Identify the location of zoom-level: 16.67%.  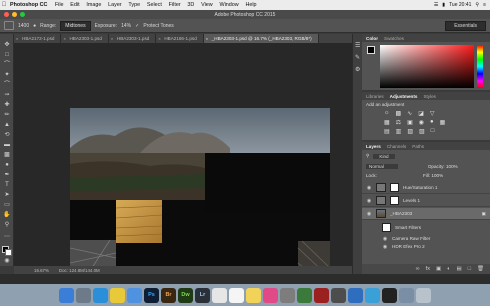
(41, 270).